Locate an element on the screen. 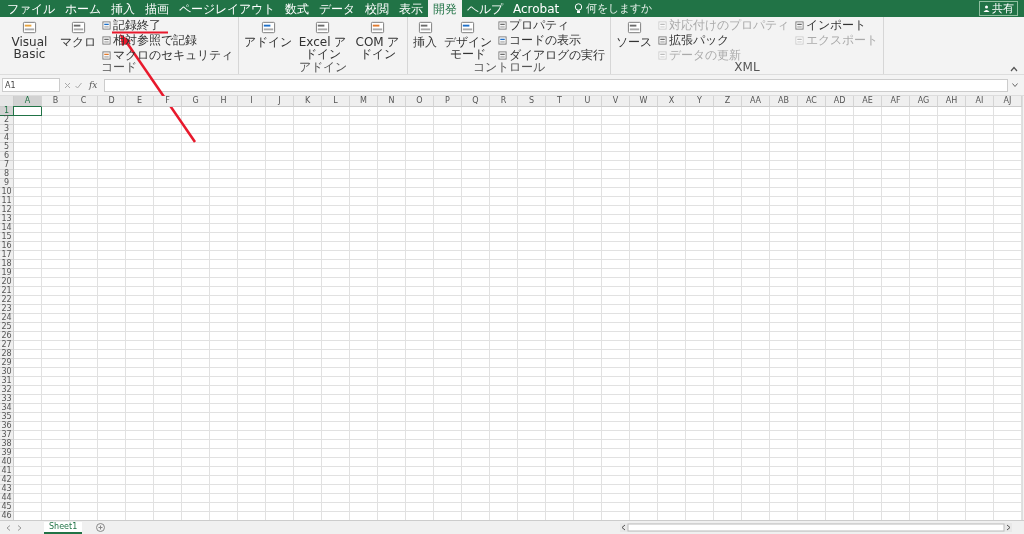  ribbon-tab: ページレイアウト is located at coordinates (227, 8).